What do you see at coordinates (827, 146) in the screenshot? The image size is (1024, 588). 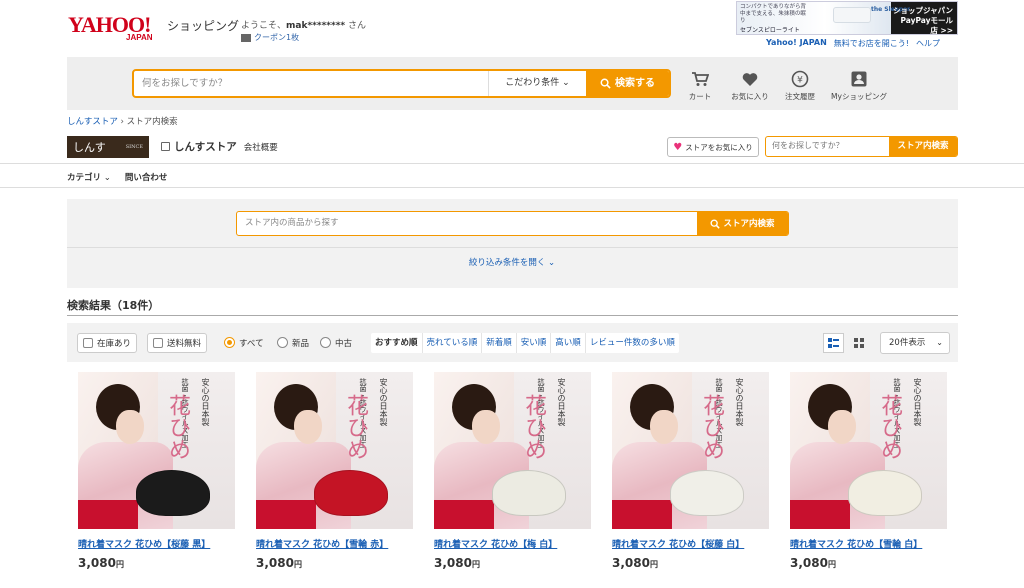 I see `store-search-input: 何をお探しですか？` at bounding box center [827, 146].